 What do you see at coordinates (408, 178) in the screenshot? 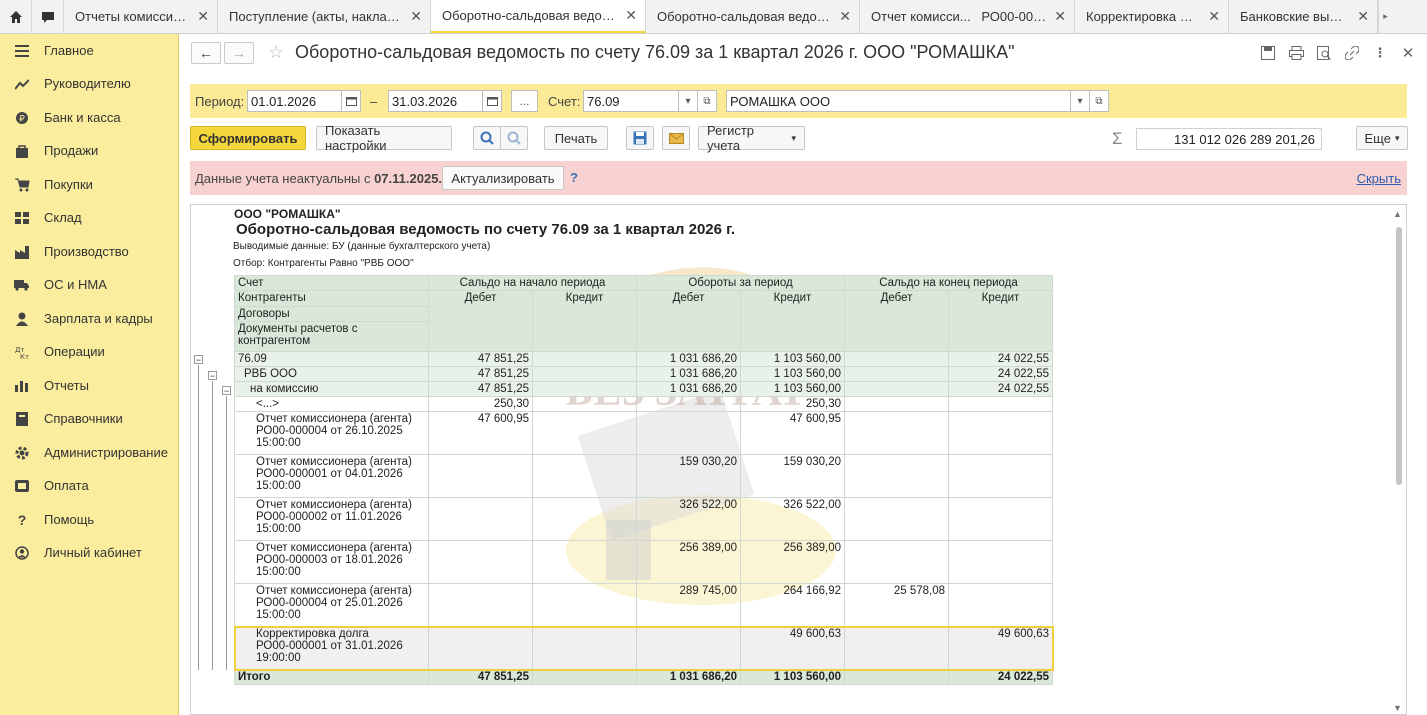
I see `alert-date: 07.11.2025.` at bounding box center [408, 178].